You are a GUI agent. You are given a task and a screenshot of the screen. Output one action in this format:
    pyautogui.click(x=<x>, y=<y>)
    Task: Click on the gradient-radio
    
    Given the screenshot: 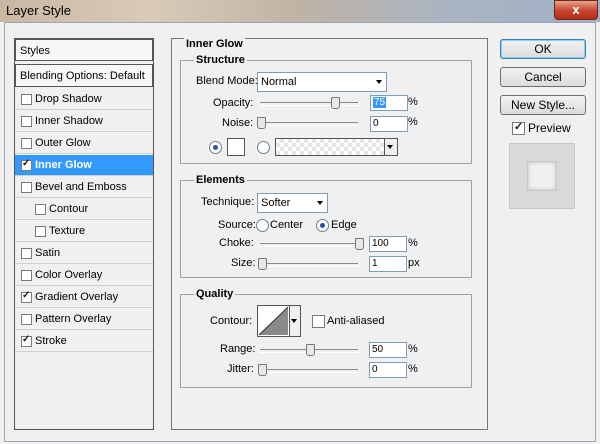 What is the action you would take?
    pyautogui.click(x=263, y=147)
    